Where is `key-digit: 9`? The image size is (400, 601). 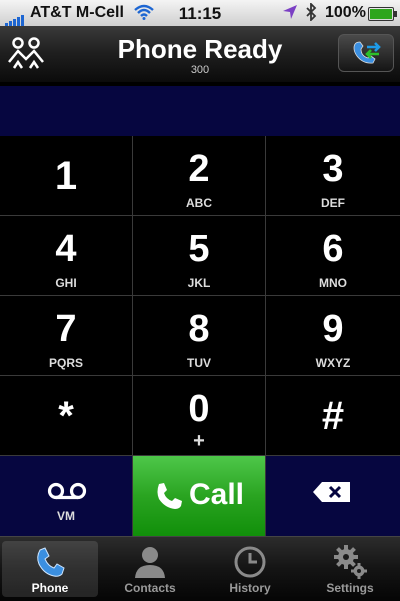
key-digit: 9 is located at coordinates (333, 329).